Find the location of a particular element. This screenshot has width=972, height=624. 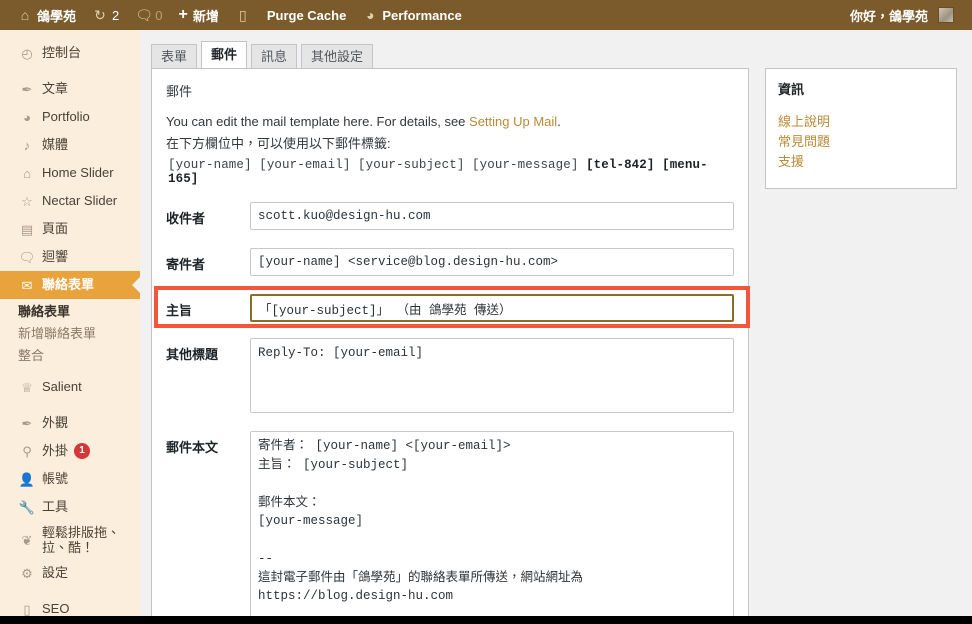

field-row-subject: 主旨 is located at coordinates (452, 307).